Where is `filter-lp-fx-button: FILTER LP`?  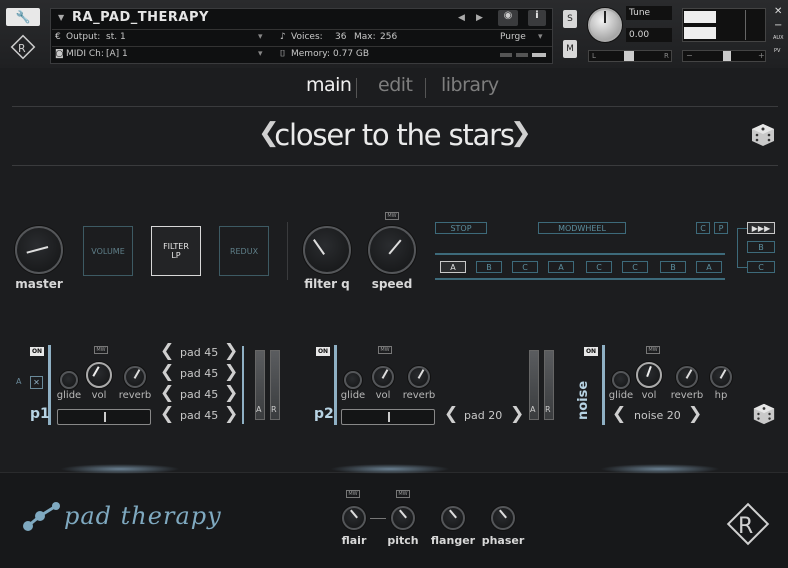 filter-lp-fx-button: FILTER LP is located at coordinates (176, 251).